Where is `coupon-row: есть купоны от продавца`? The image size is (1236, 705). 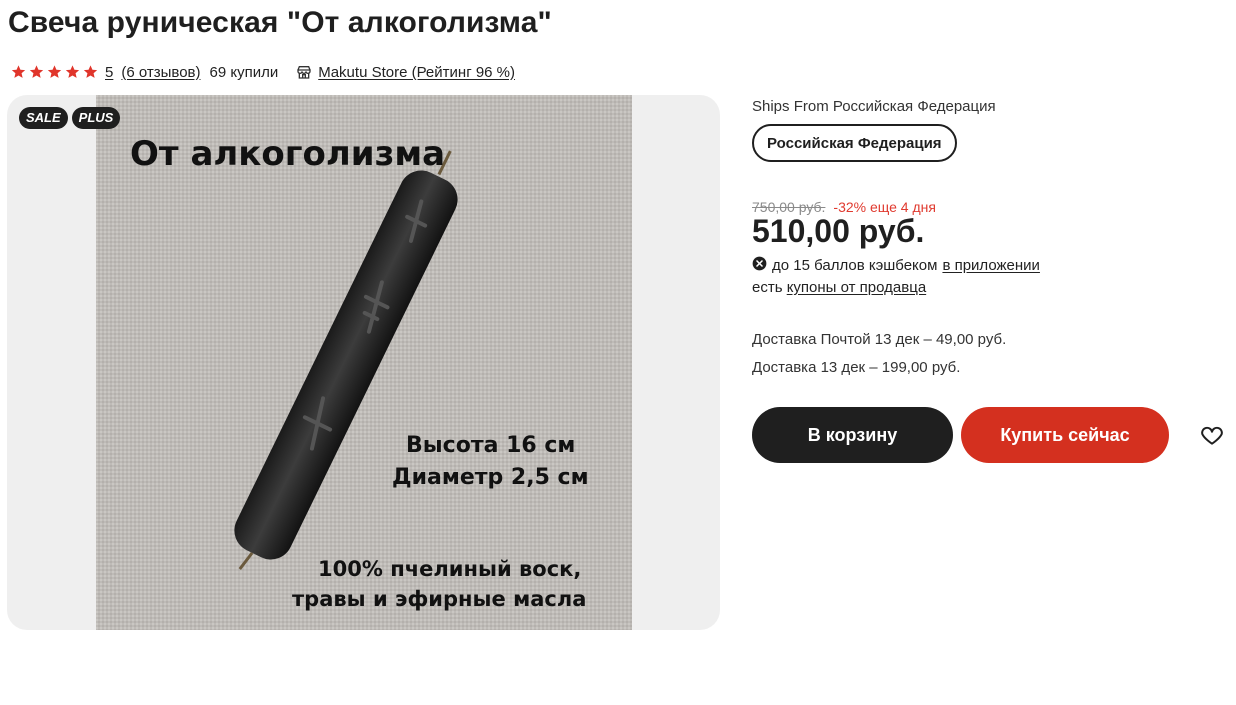
coupon-row: есть купоны от продавца is located at coordinates (839, 287).